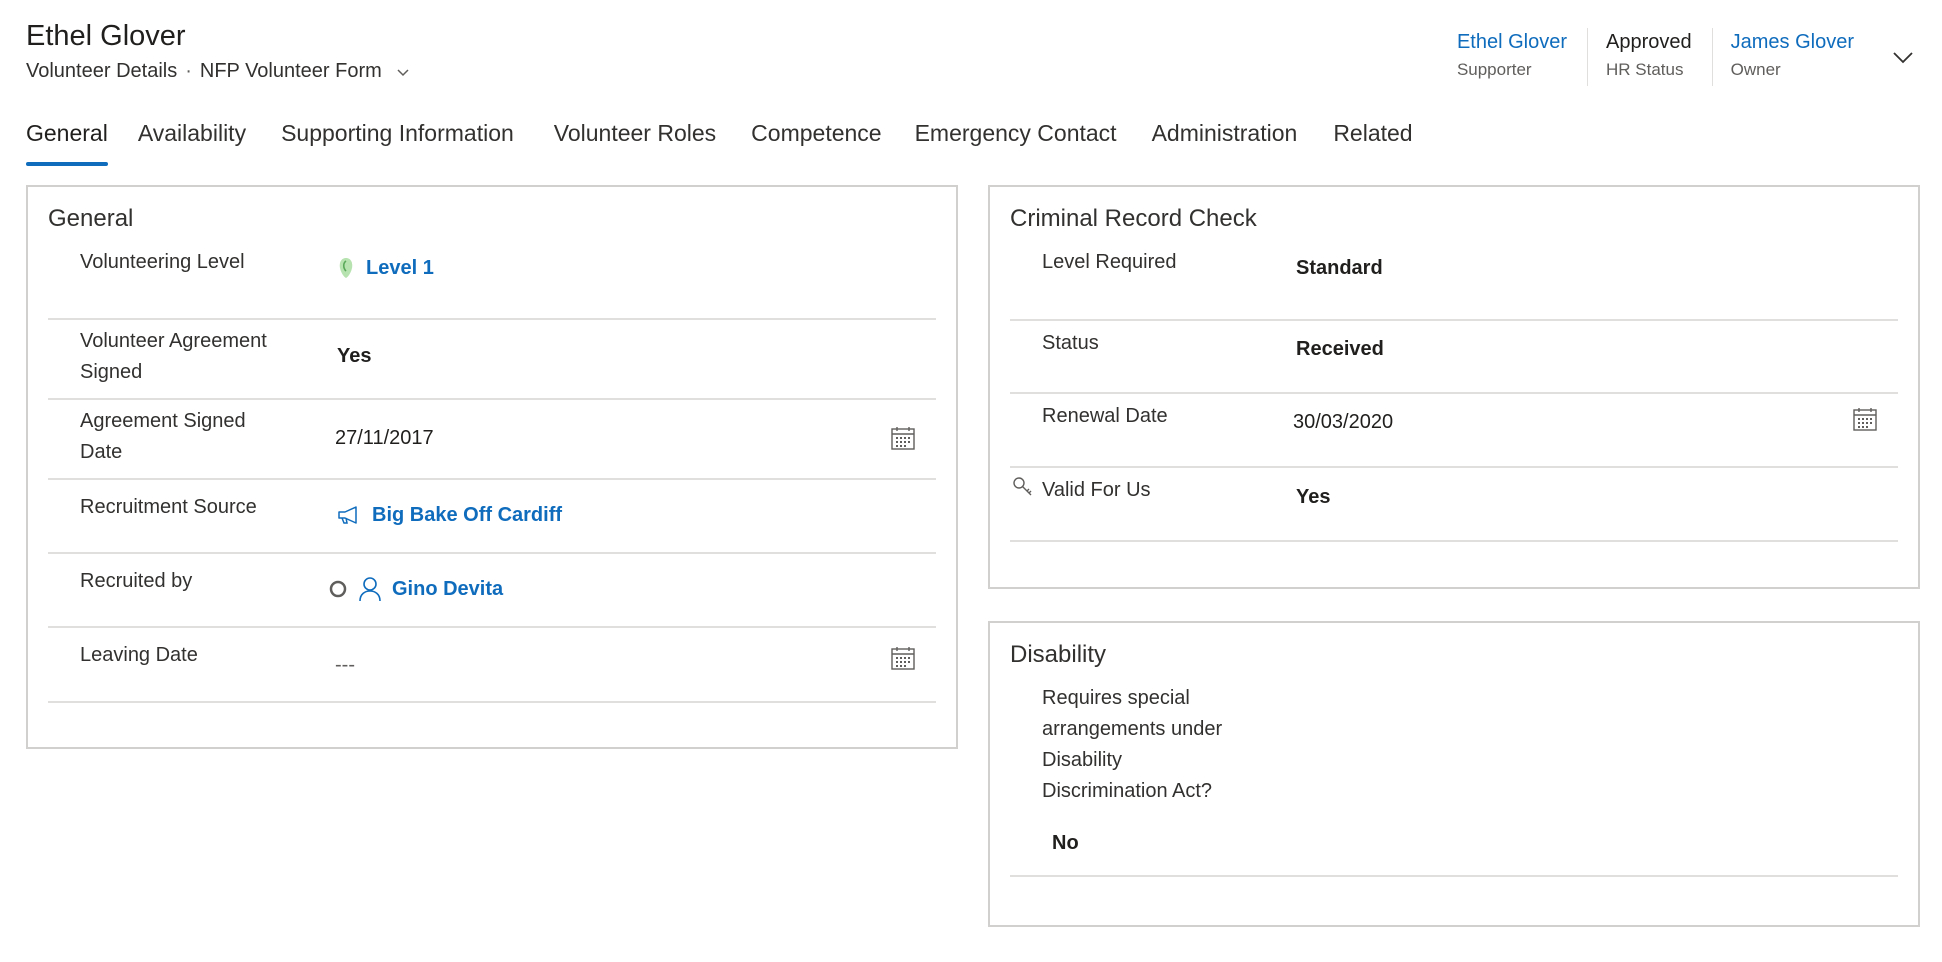 This screenshot has height=962, width=1942. Describe the element at coordinates (192, 142) in the screenshot. I see `tab-availability: Availability` at that location.